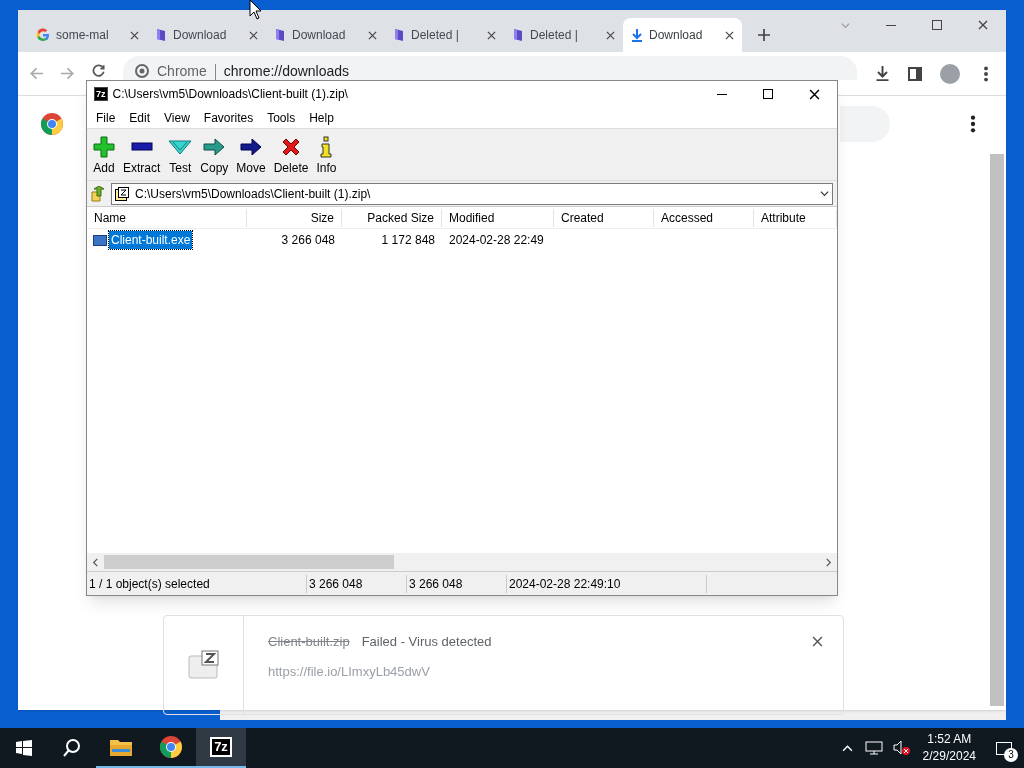  Describe the element at coordinates (997, 430) in the screenshot. I see `scrollbar` at that location.